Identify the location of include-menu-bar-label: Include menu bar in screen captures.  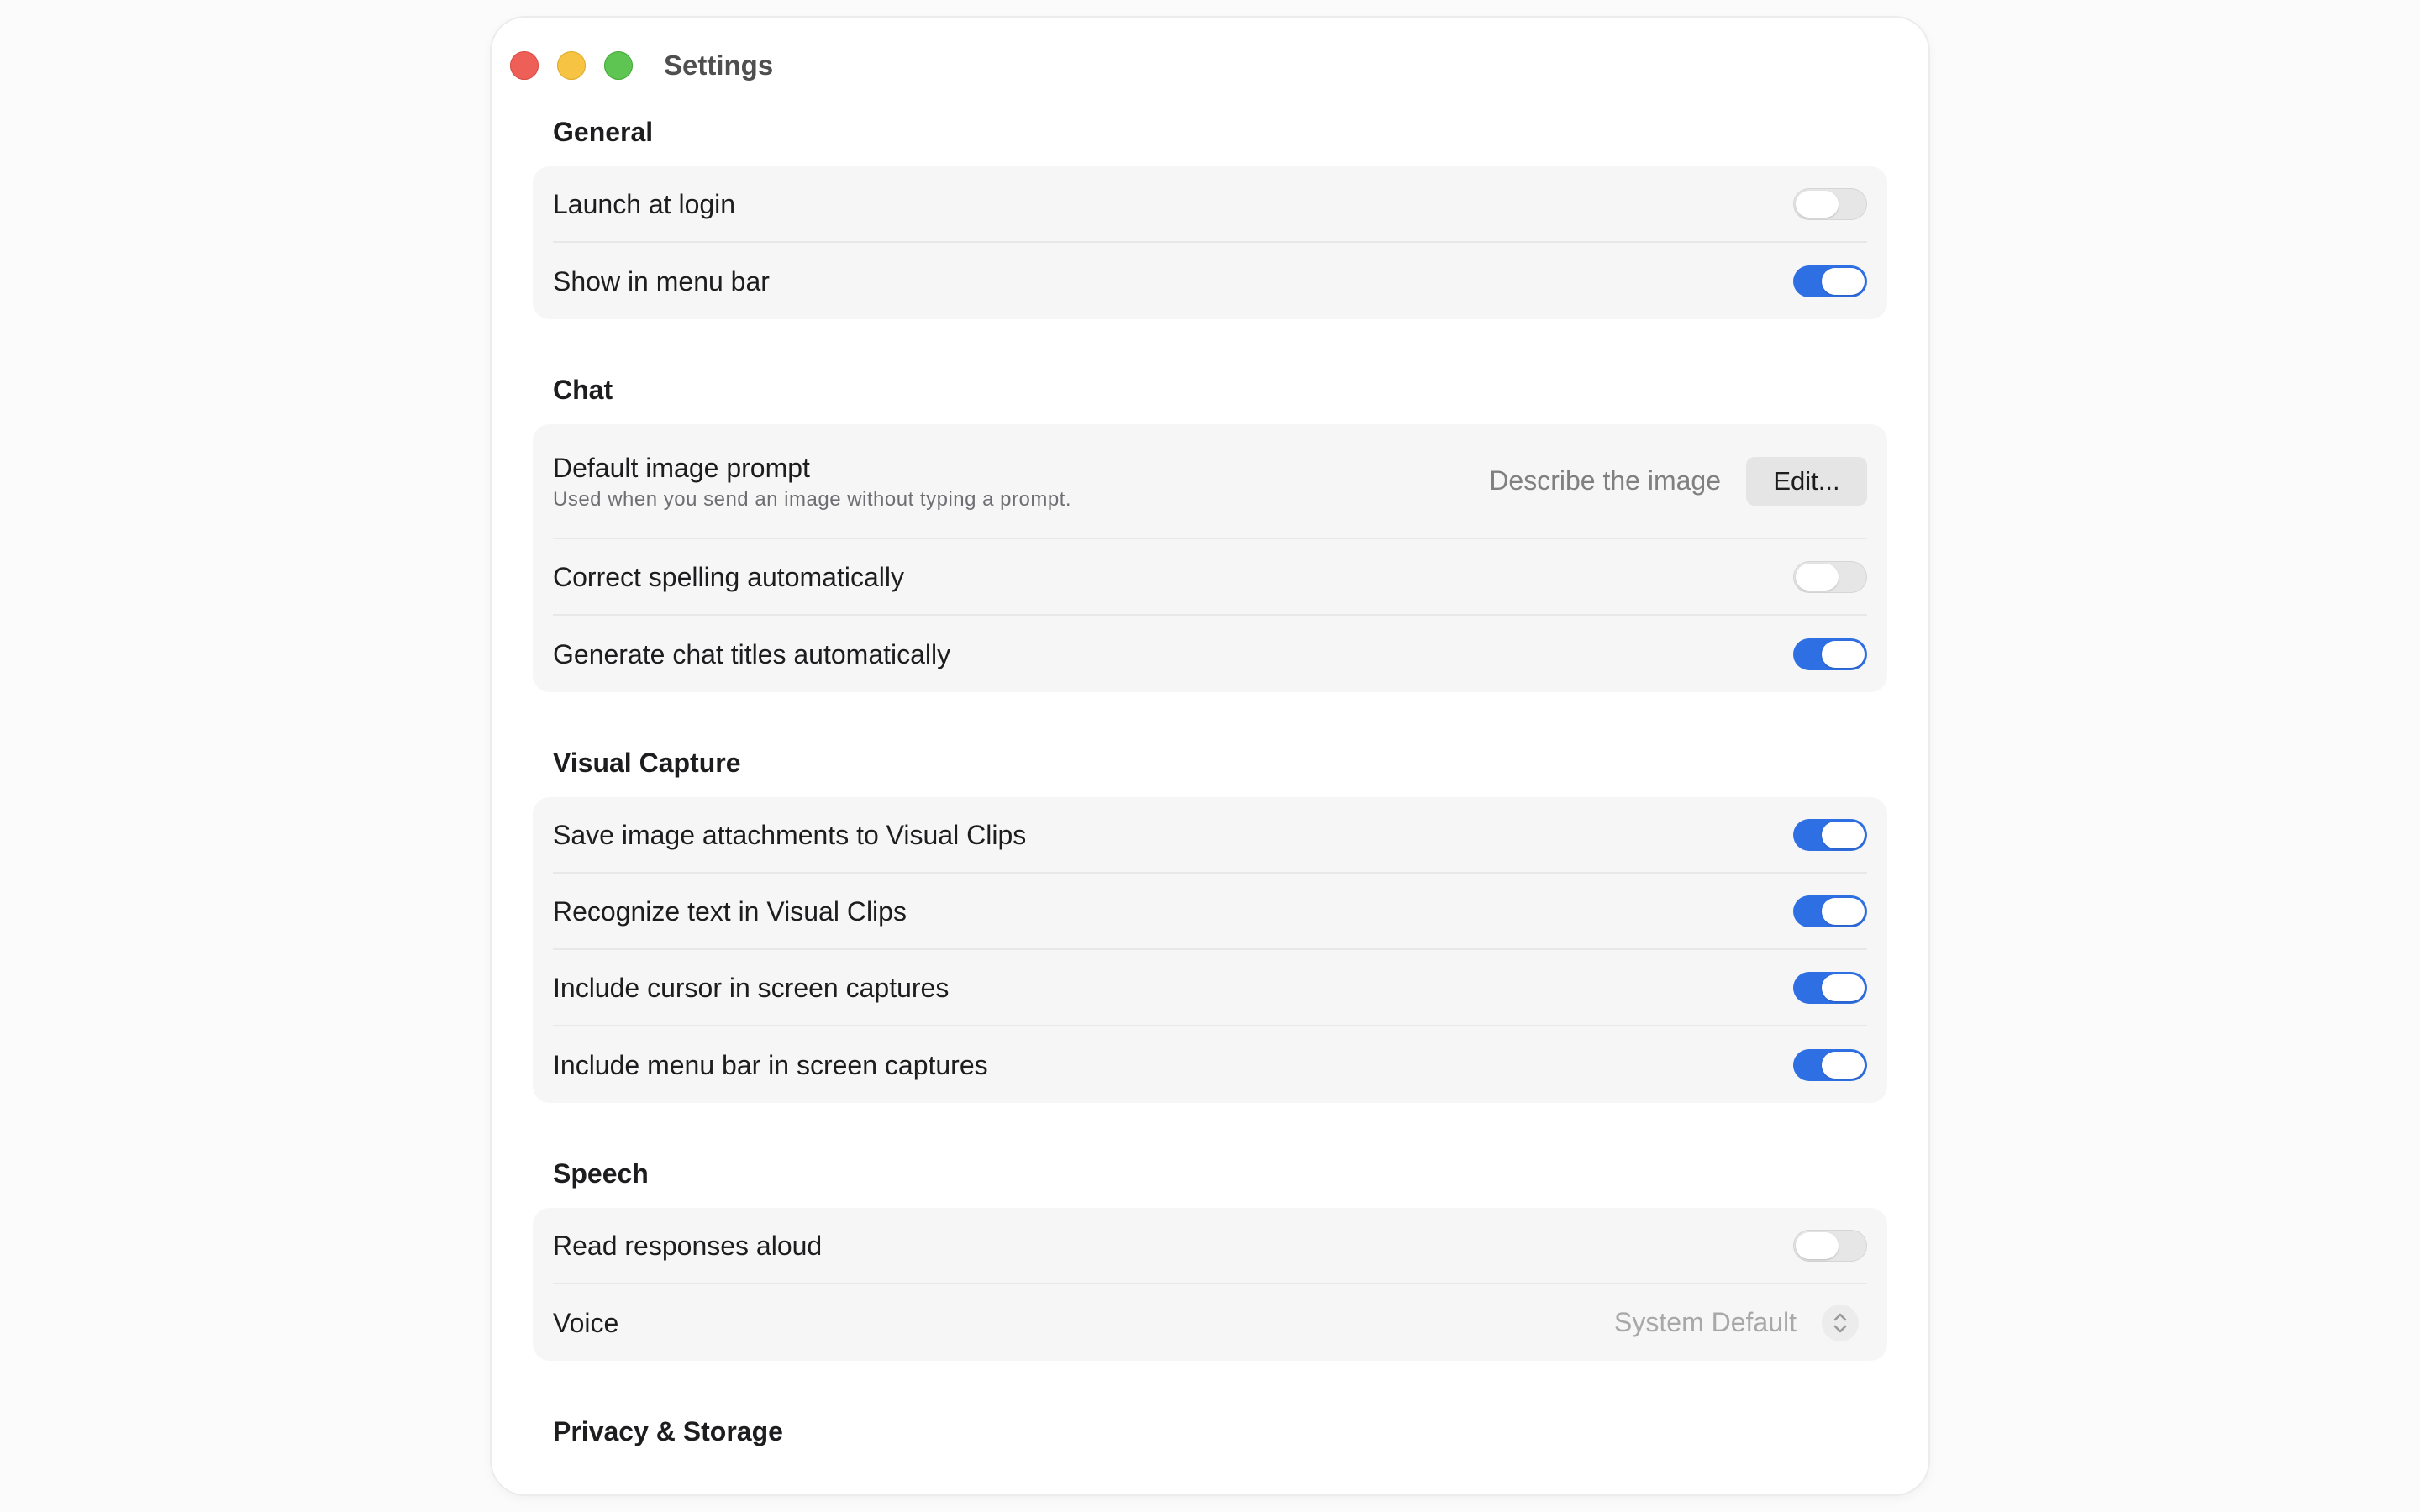
(770, 1064).